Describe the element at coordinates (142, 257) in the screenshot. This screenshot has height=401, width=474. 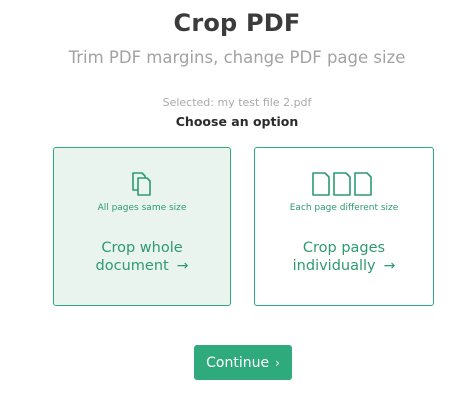
I see `option-label: Crop whole document →` at that location.